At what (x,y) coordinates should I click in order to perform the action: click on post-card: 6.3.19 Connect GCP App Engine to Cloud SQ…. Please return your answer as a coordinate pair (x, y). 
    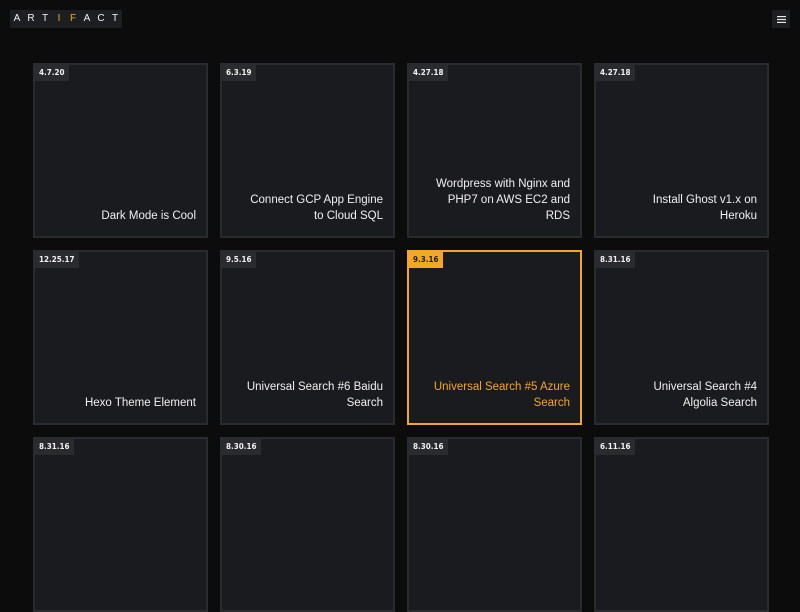
    Looking at the image, I should click on (307, 150).